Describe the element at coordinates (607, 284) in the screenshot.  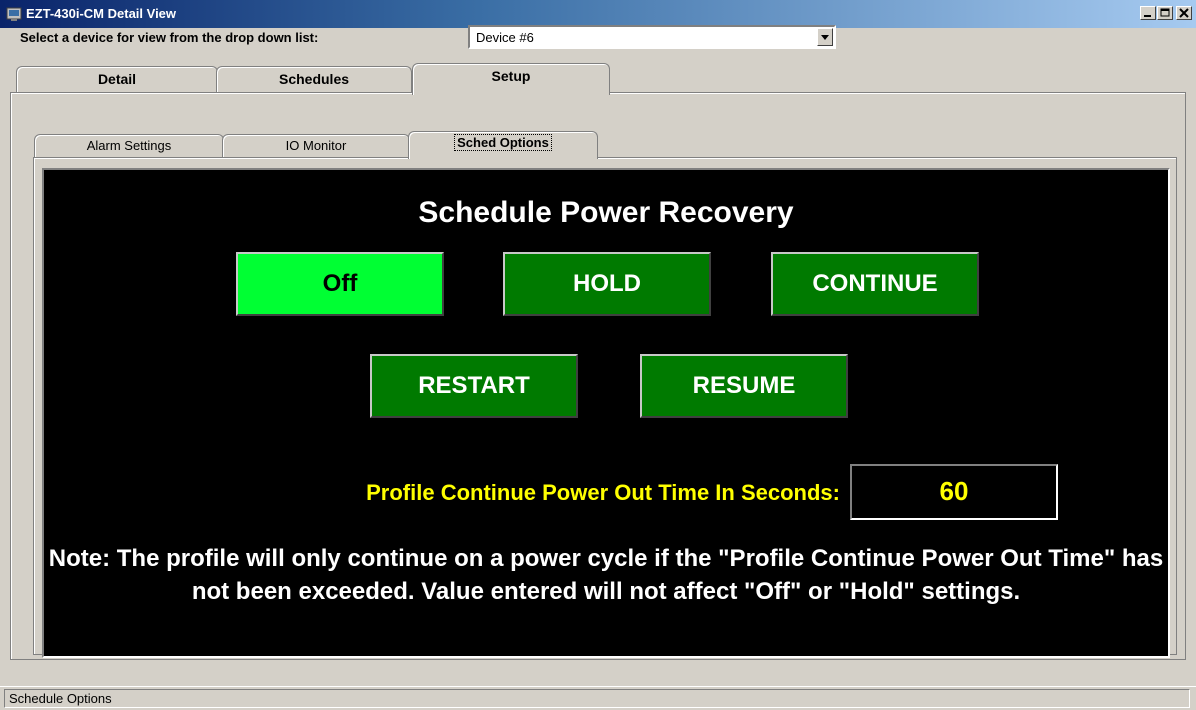
I see `hold-button: HOLD` at that location.